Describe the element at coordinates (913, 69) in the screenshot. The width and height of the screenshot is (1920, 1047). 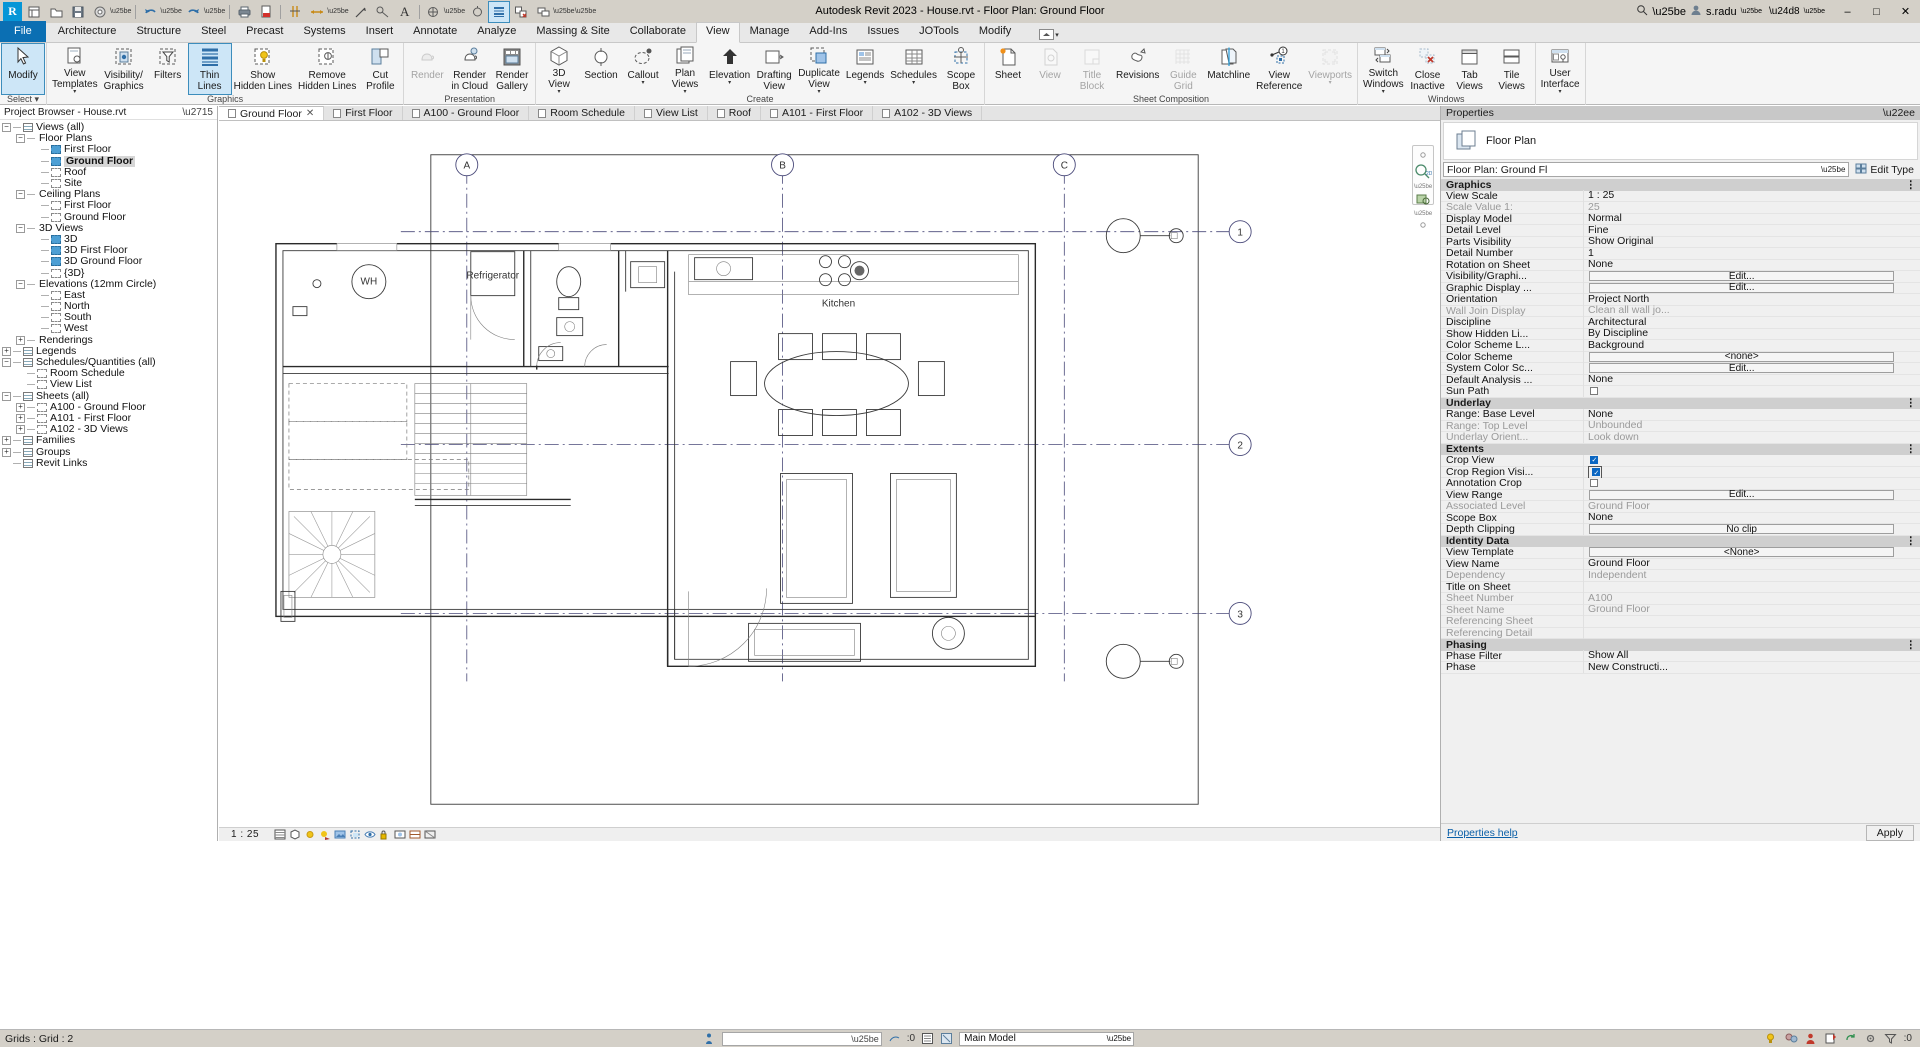
I see `ribbon-button-schedules: Schedules ▾` at that location.